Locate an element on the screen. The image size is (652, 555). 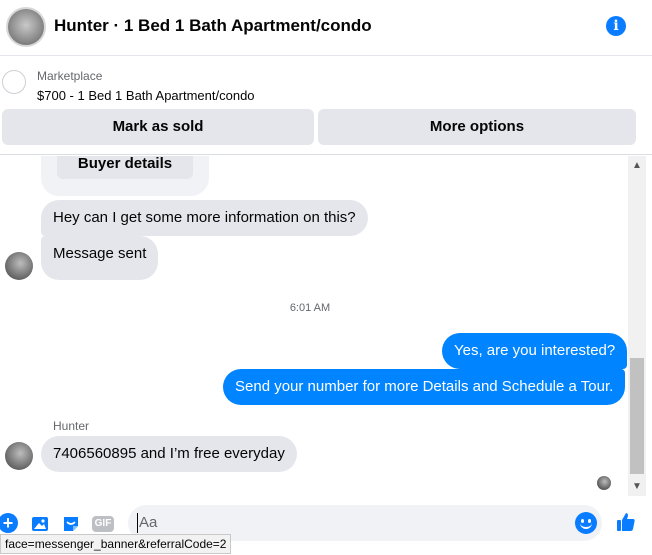
conversation-header: Hunter · 1 Bed 1 Bath Apartment/condo i is located at coordinates (326, 28).